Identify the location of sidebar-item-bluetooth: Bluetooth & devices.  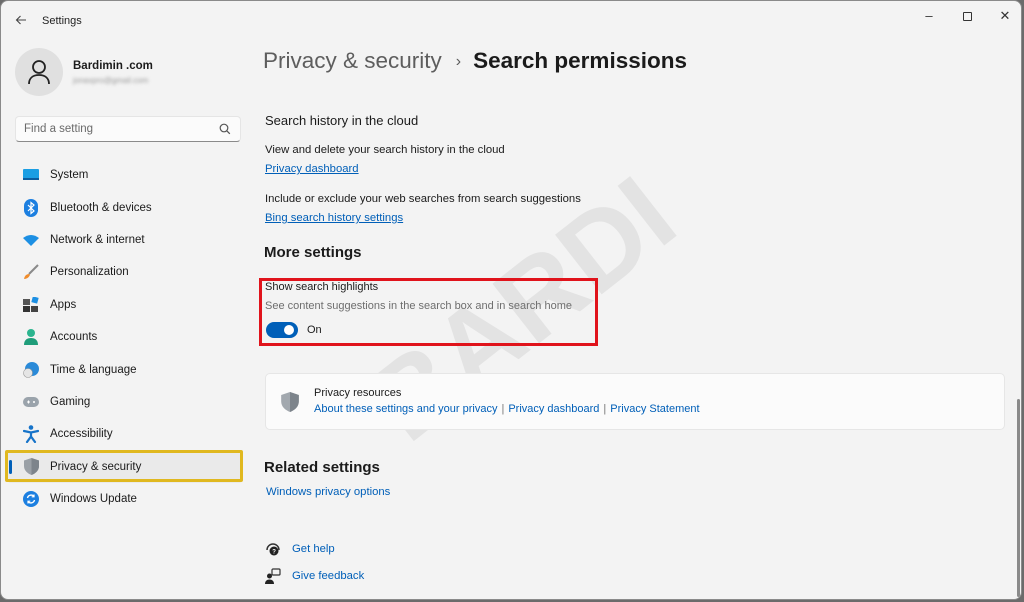
(125, 207).